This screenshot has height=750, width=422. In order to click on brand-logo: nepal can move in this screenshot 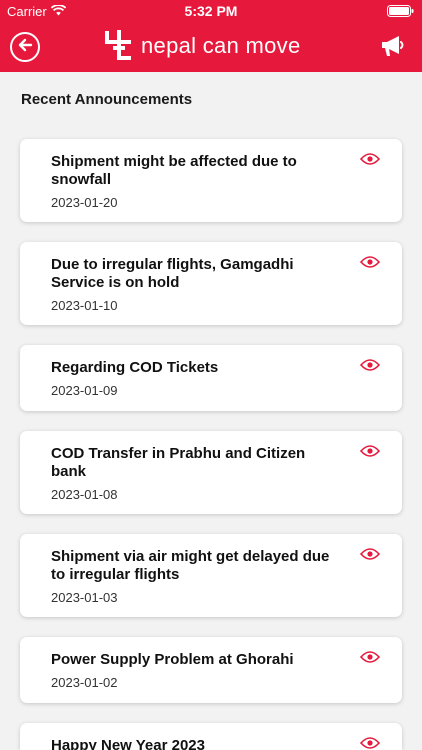, I will do `click(202, 46)`.